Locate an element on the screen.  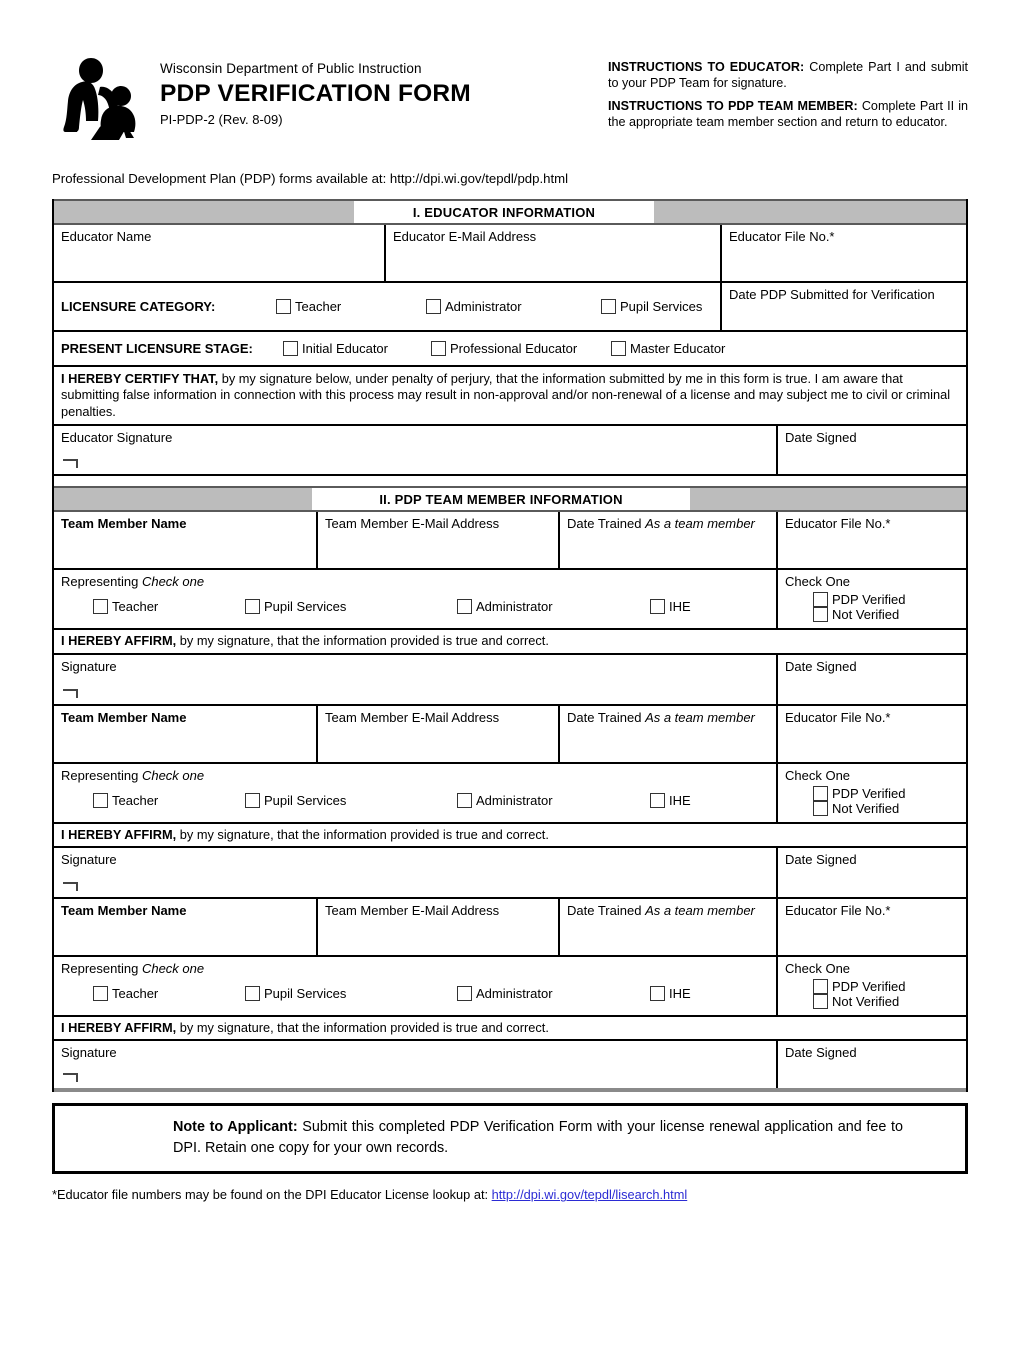
section-gap is located at coordinates (510, 481).